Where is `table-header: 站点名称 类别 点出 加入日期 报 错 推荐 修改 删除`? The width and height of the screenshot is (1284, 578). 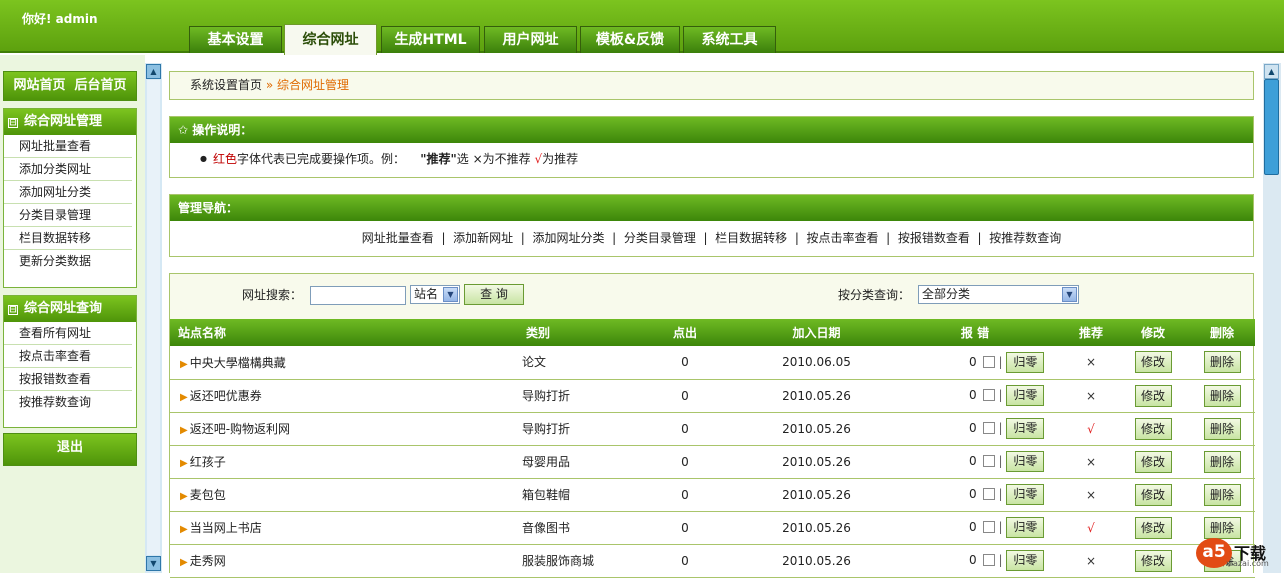 table-header: 站点名称 类别 点出 加入日期 报 错 推荐 修改 删除 is located at coordinates (712, 332).